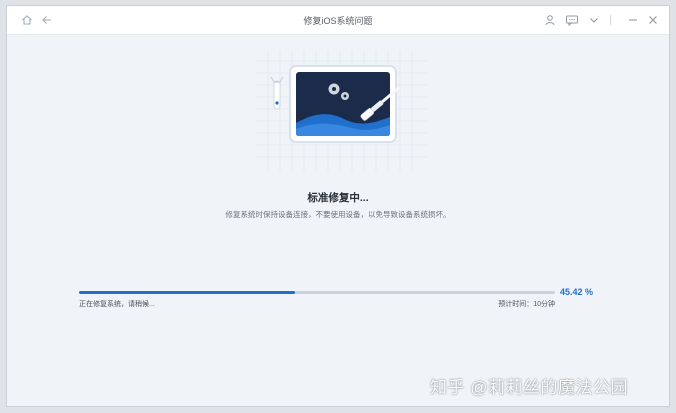  What do you see at coordinates (526, 304) in the screenshot?
I see `estimated-time: 预计时间：10分钟` at bounding box center [526, 304].